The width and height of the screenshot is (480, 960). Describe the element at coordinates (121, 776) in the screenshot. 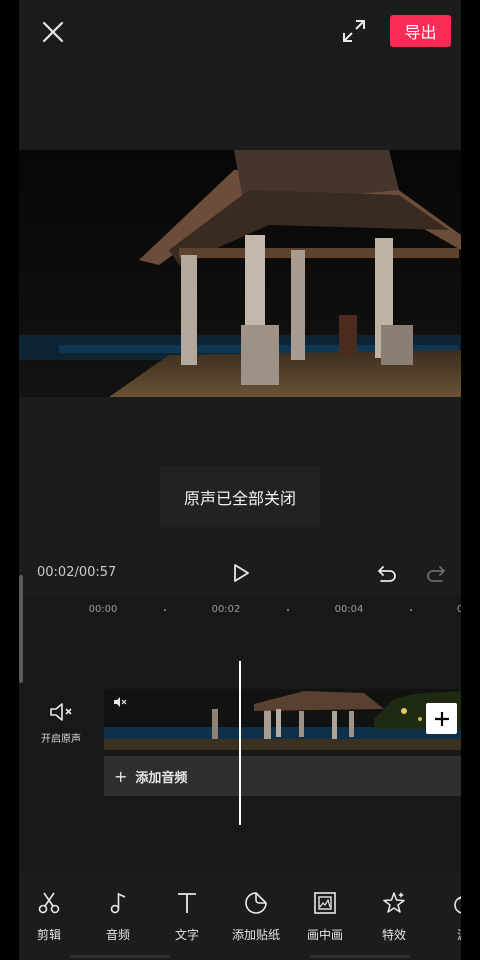

I see `plus-icon: +` at that location.